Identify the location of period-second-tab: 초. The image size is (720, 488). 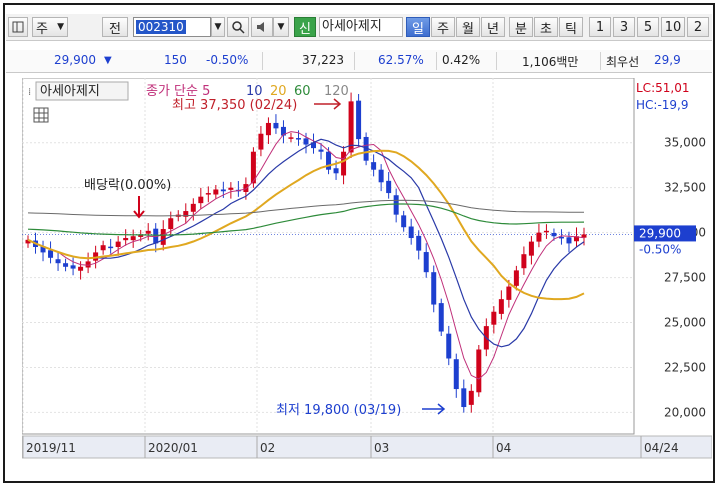
(546, 27).